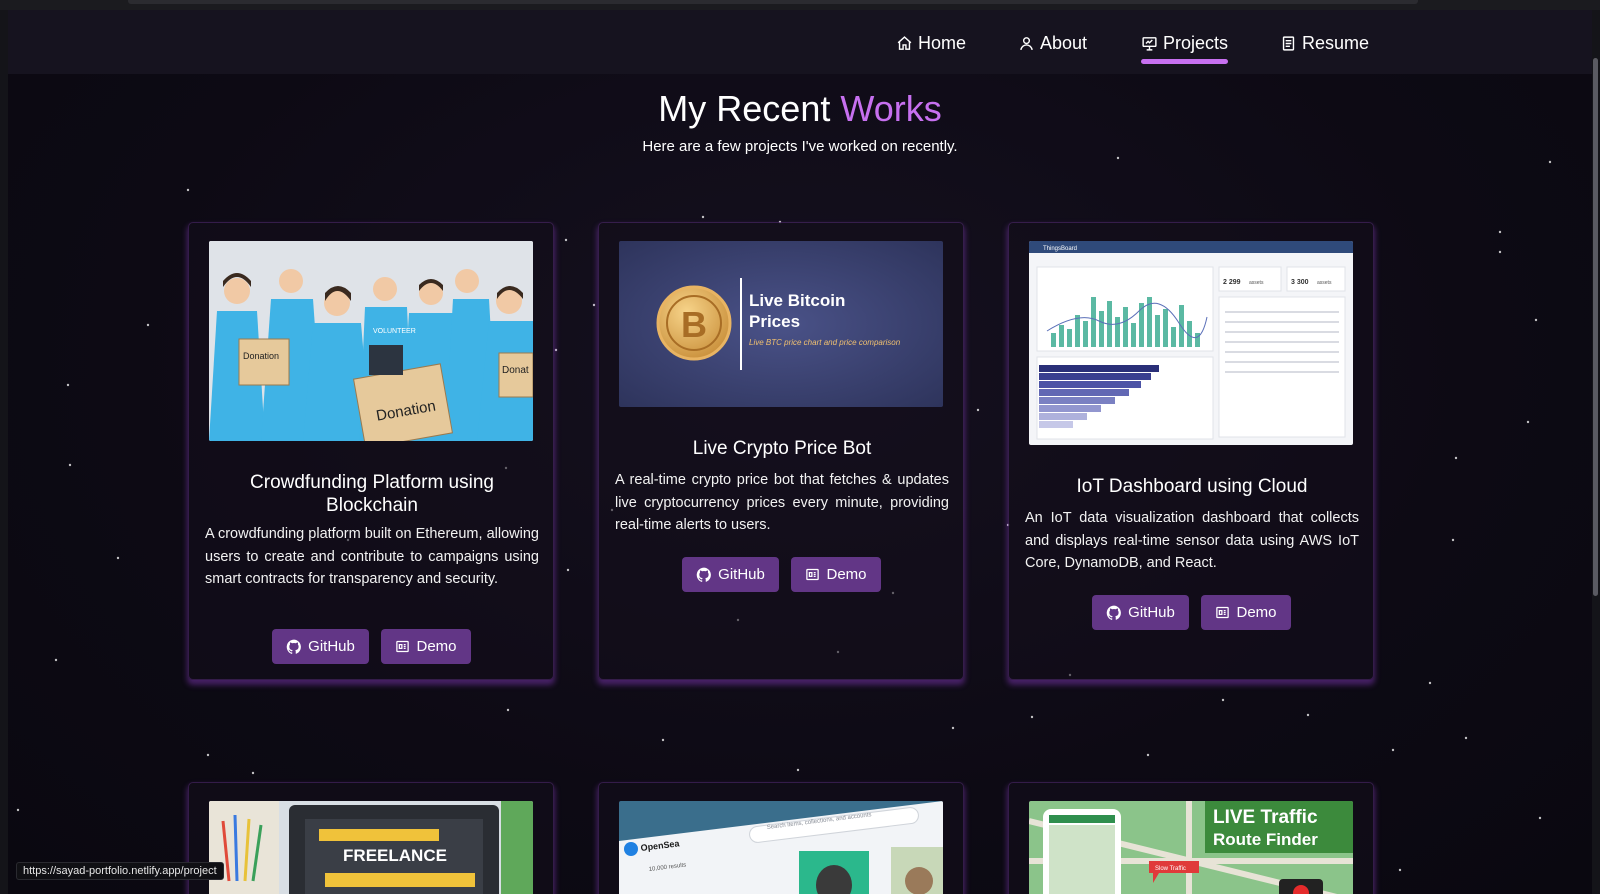 The image size is (1600, 894). What do you see at coordinates (1026, 43) in the screenshot?
I see `user-icon` at bounding box center [1026, 43].